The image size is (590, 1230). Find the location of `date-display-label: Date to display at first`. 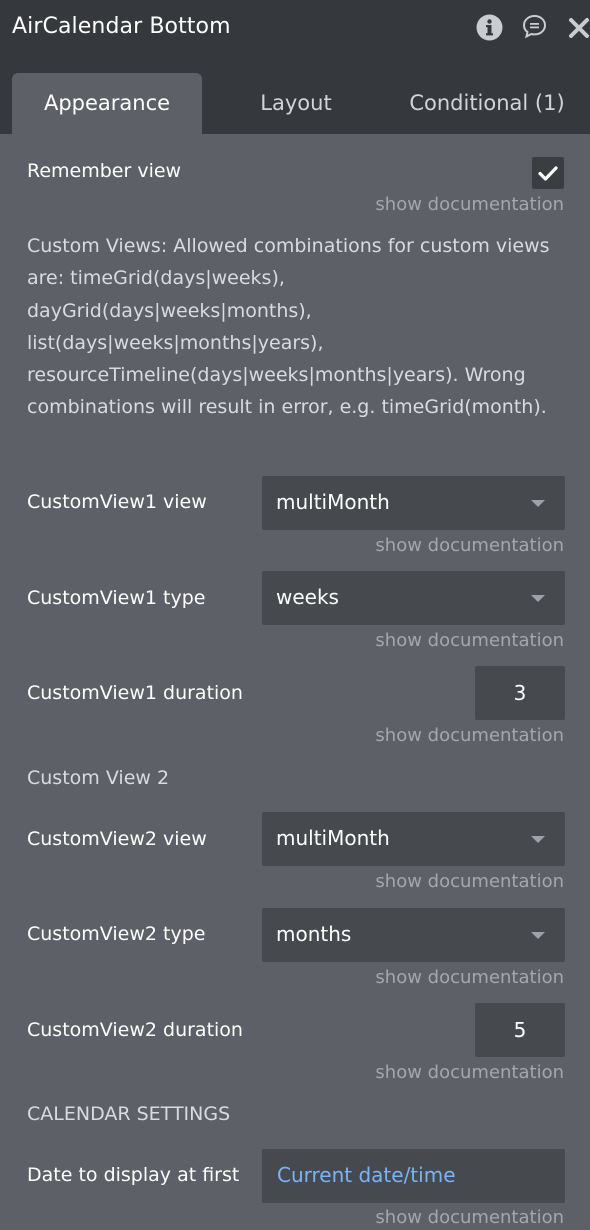

date-display-label: Date to display at first is located at coordinates (133, 1175).